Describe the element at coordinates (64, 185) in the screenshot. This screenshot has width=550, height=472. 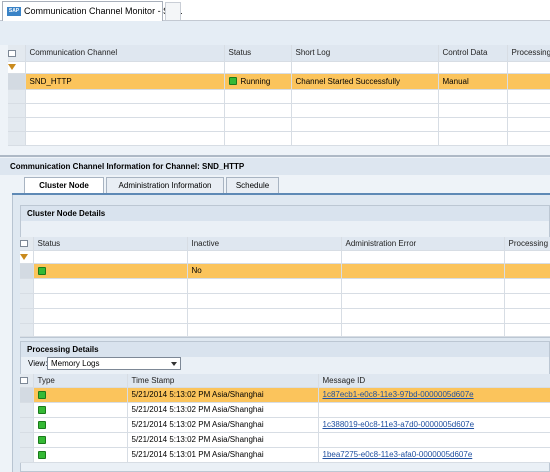
I see `tab-cluster-node: Cluster Node` at that location.